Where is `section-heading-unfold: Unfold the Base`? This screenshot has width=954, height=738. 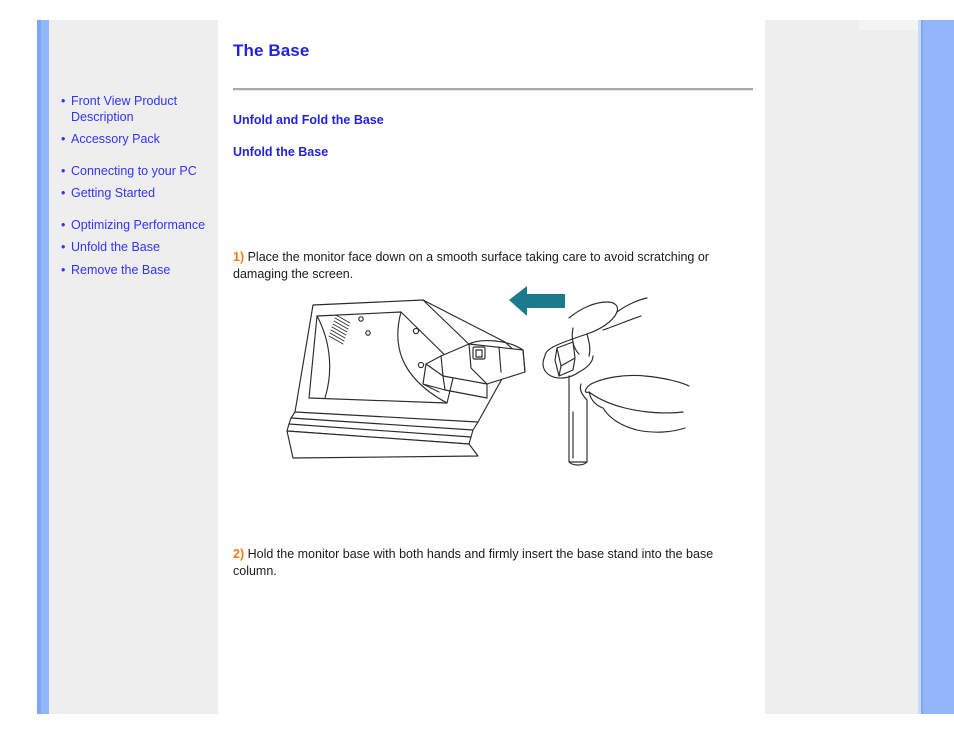
section-heading-unfold: Unfold the Base is located at coordinates (281, 152).